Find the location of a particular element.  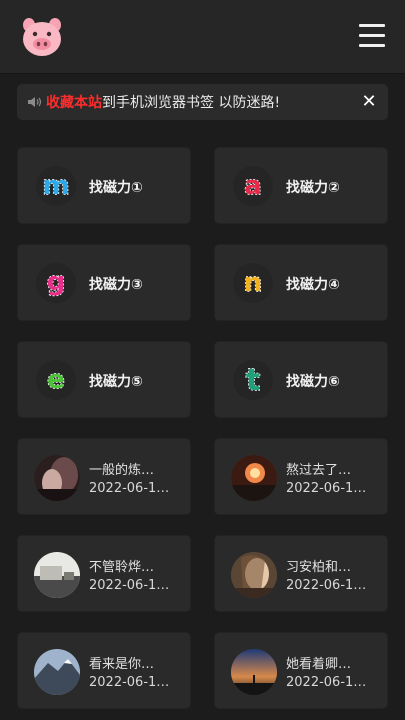

magnet-link-card-4: n 找磁力④ is located at coordinates (301, 282).